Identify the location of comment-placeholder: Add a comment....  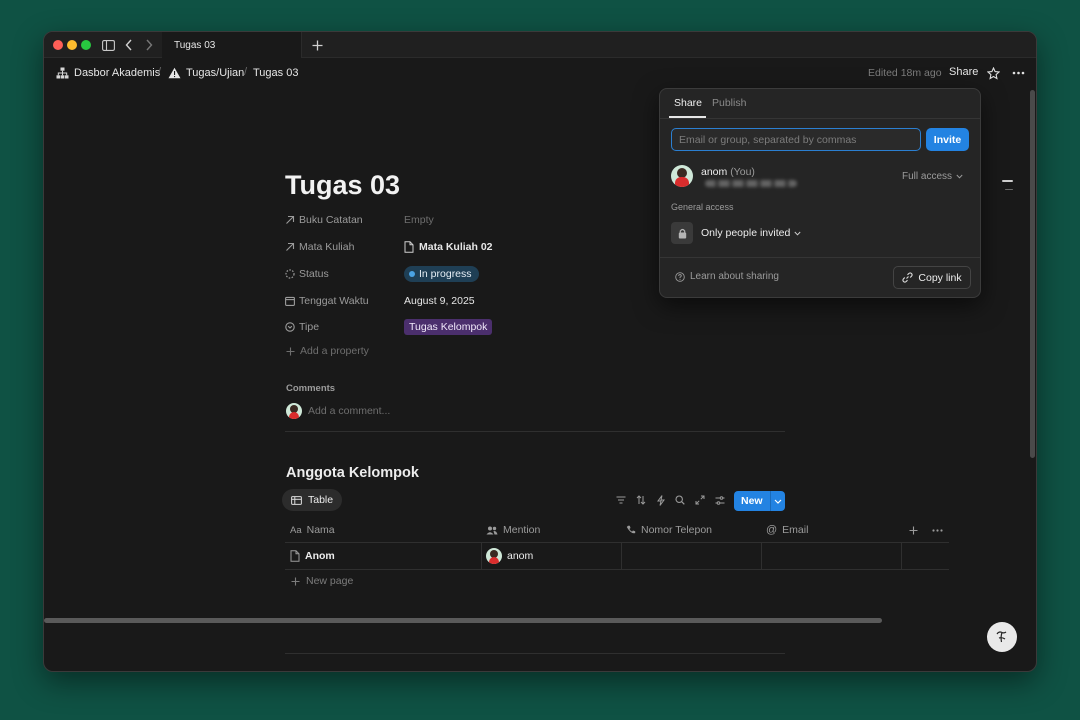
(349, 411).